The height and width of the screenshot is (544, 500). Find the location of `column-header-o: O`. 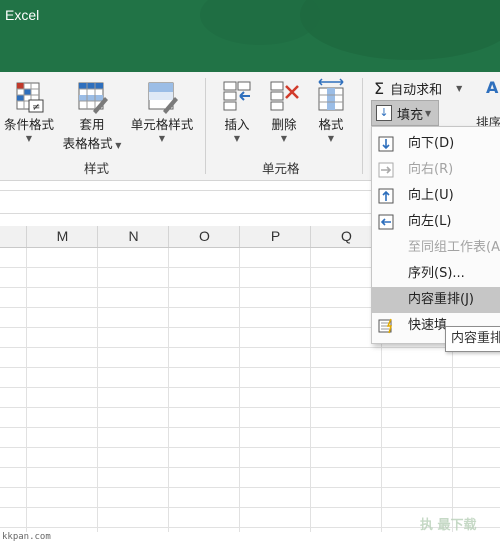

column-header-o: O is located at coordinates (204, 236).